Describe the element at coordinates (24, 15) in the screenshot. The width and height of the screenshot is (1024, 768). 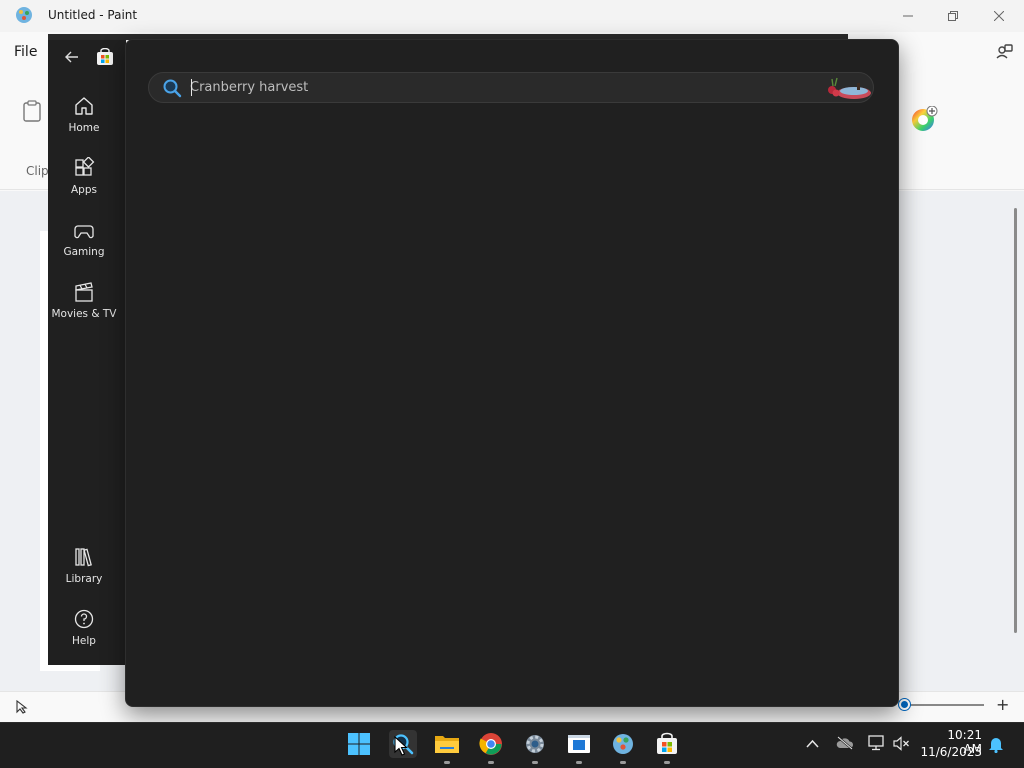
I see `paint-app-icon` at that location.